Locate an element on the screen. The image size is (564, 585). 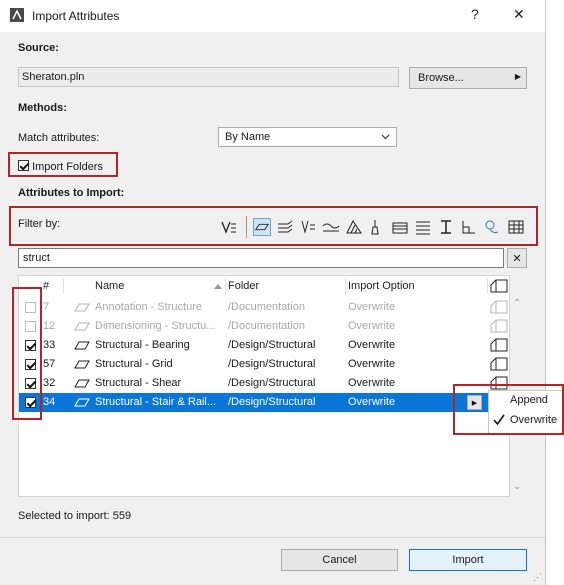
cancel-button: Cancel is located at coordinates (339, 560).